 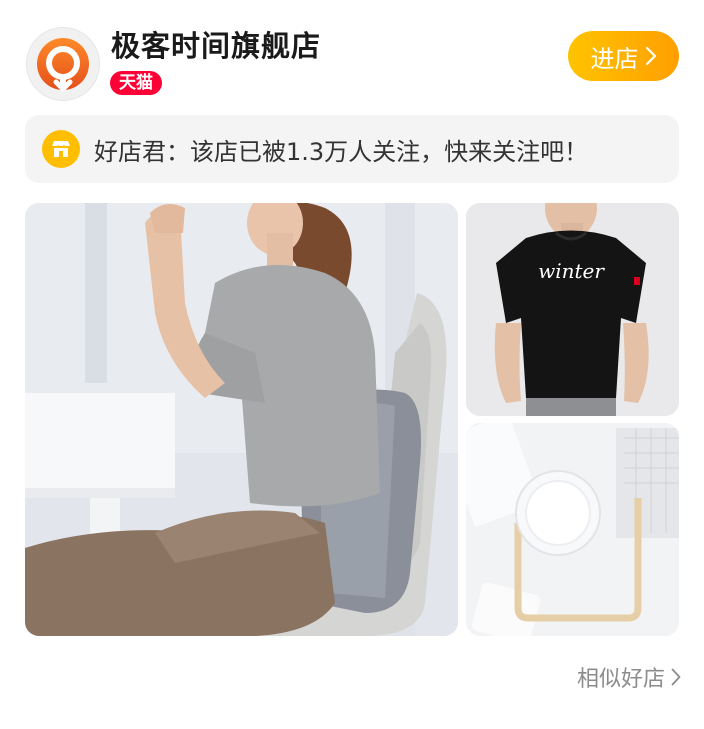 I want to click on follow-notice: 好店君：该店已被1.3万人关注，快来关注吧！, so click(x=352, y=149).